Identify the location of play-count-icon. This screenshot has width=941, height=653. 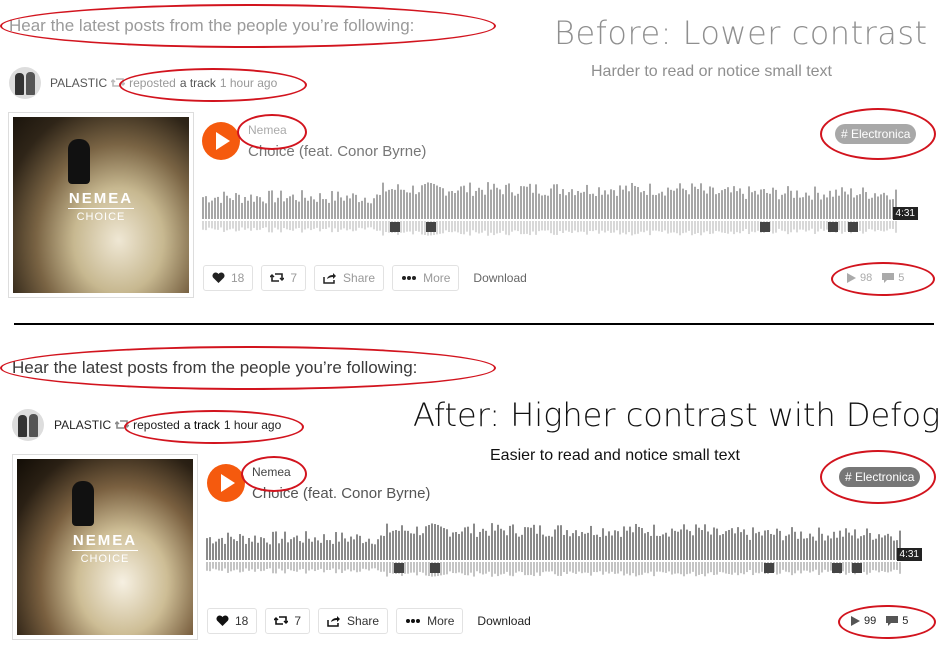
(851, 278).